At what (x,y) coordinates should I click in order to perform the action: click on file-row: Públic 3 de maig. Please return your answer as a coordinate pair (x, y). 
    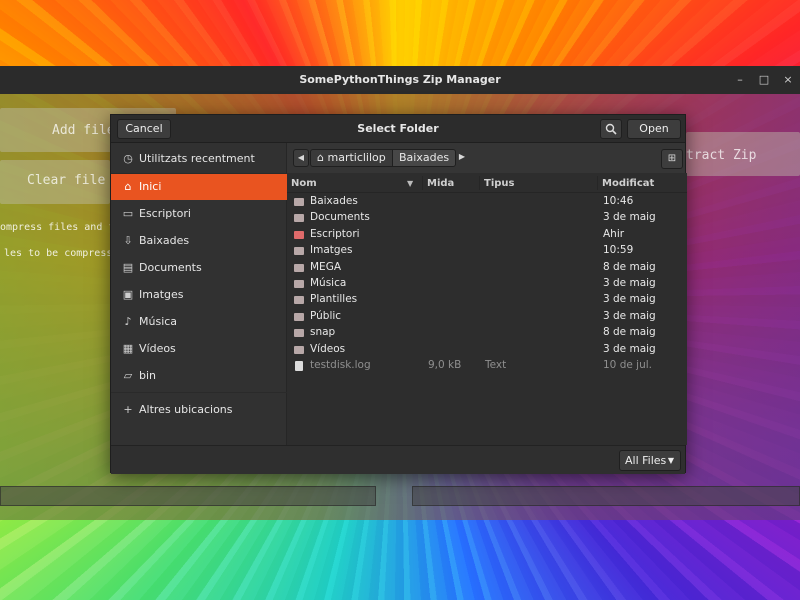
    Looking at the image, I should click on (487, 317).